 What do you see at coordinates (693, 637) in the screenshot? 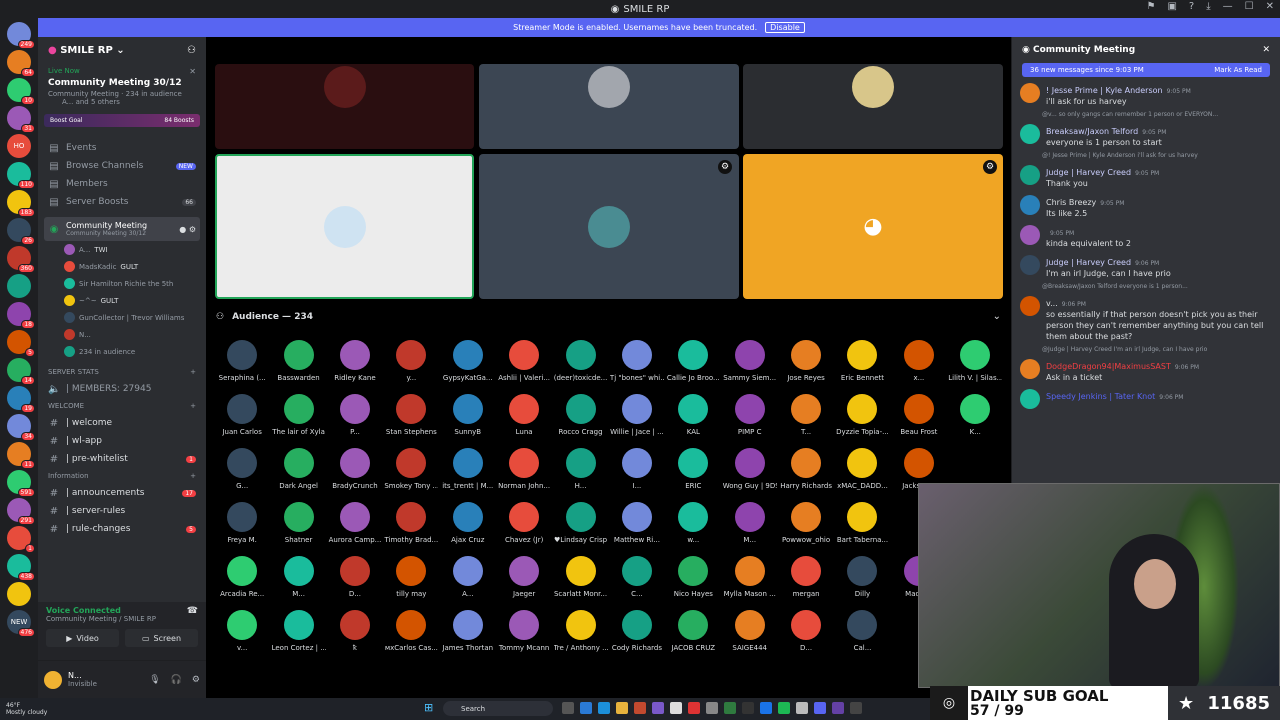
I see `audience-member: JACOB CRUZ` at bounding box center [693, 637].